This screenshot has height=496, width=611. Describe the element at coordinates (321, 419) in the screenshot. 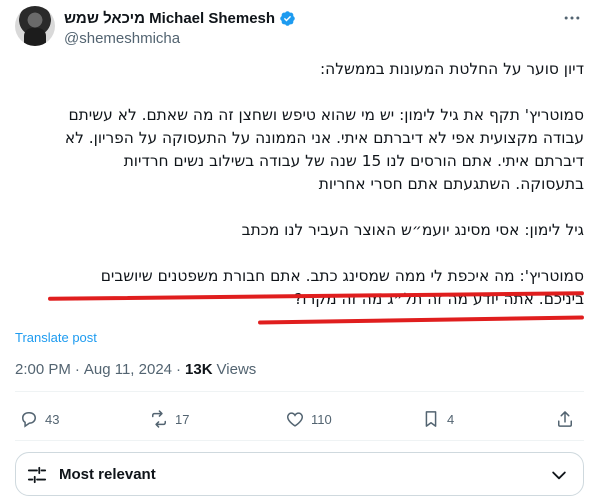

I see `like-count: 110` at that location.